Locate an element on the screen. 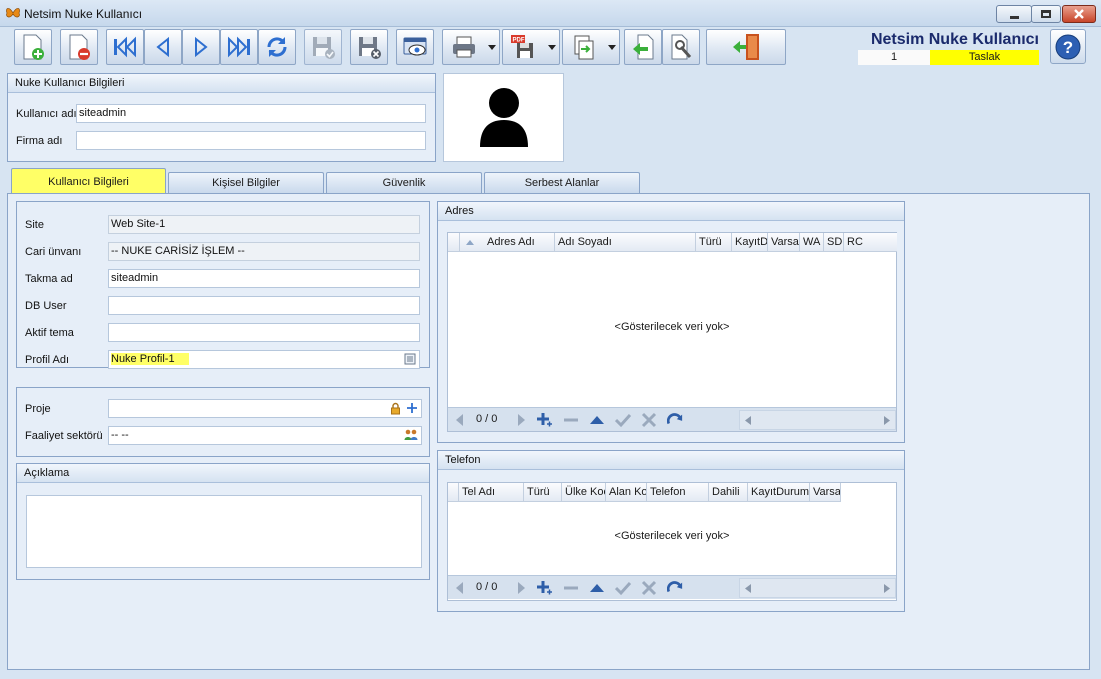 This screenshot has height=679, width=1101. previous-record-button is located at coordinates (163, 47).